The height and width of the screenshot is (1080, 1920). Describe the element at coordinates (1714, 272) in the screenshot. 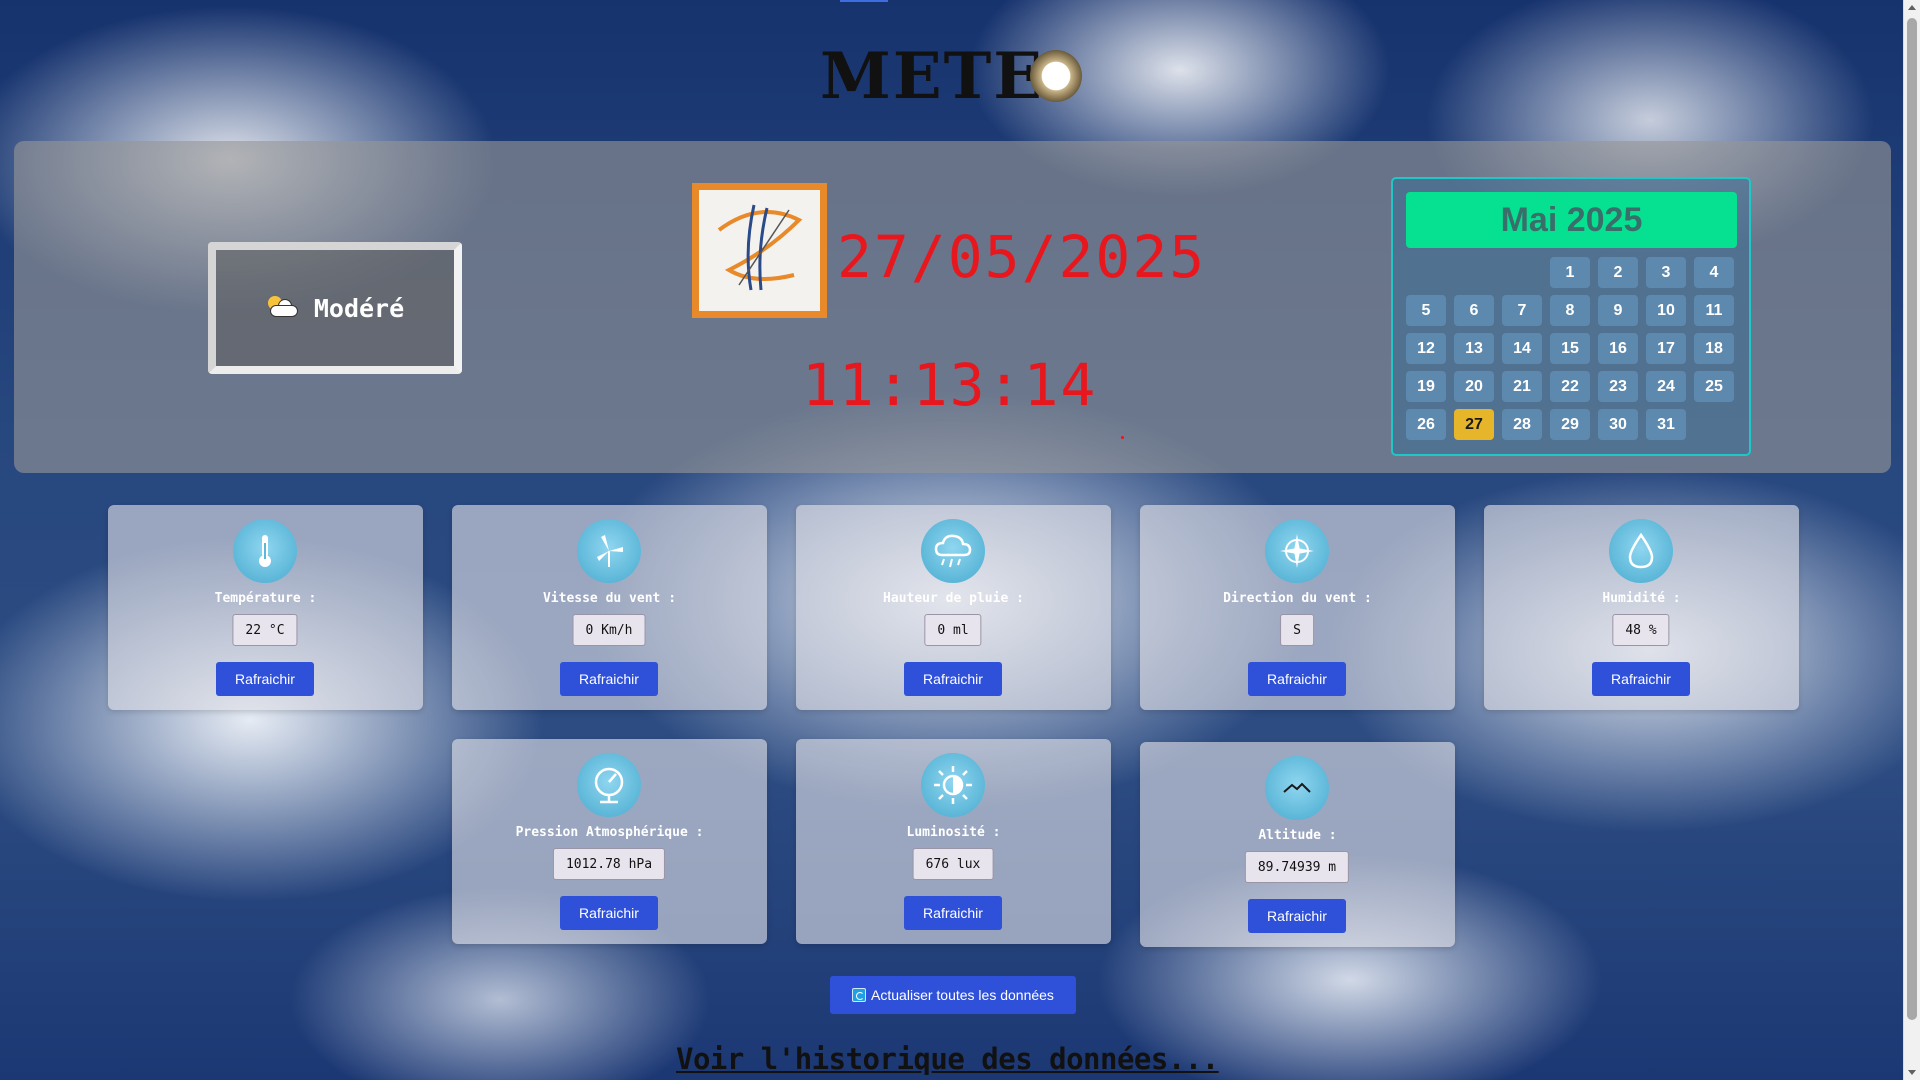

I see `calendar-day: 4` at that location.